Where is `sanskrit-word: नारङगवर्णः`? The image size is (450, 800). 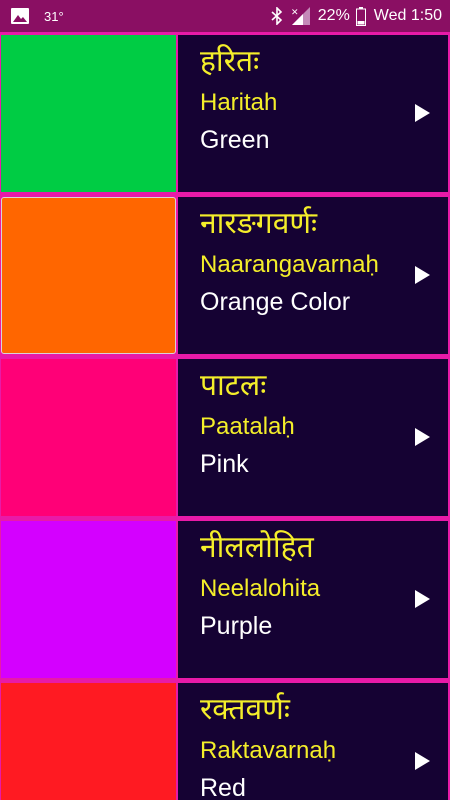
sanskrit-word: नारङगवर्णः is located at coordinates (259, 223).